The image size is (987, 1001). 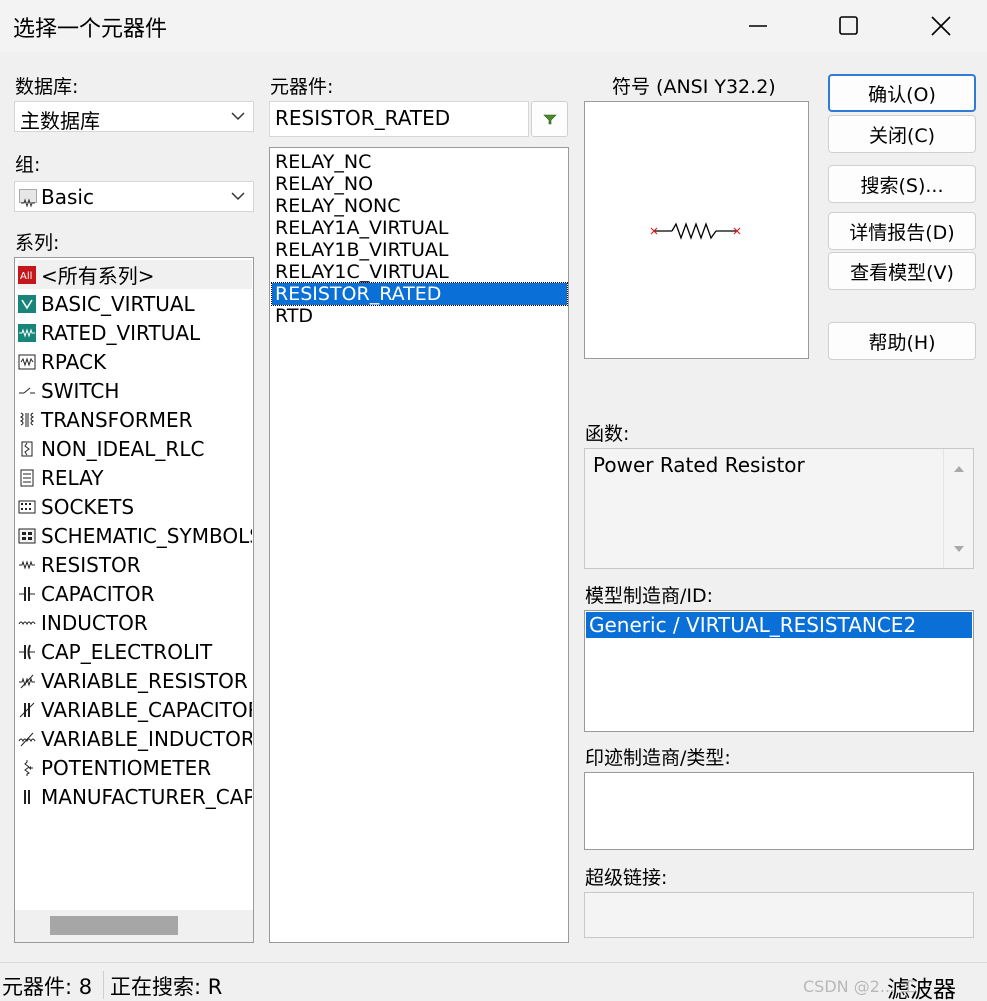 What do you see at coordinates (658, 758) in the screenshot?
I see `footprint-label: 印迹制造商/类型:` at bounding box center [658, 758].